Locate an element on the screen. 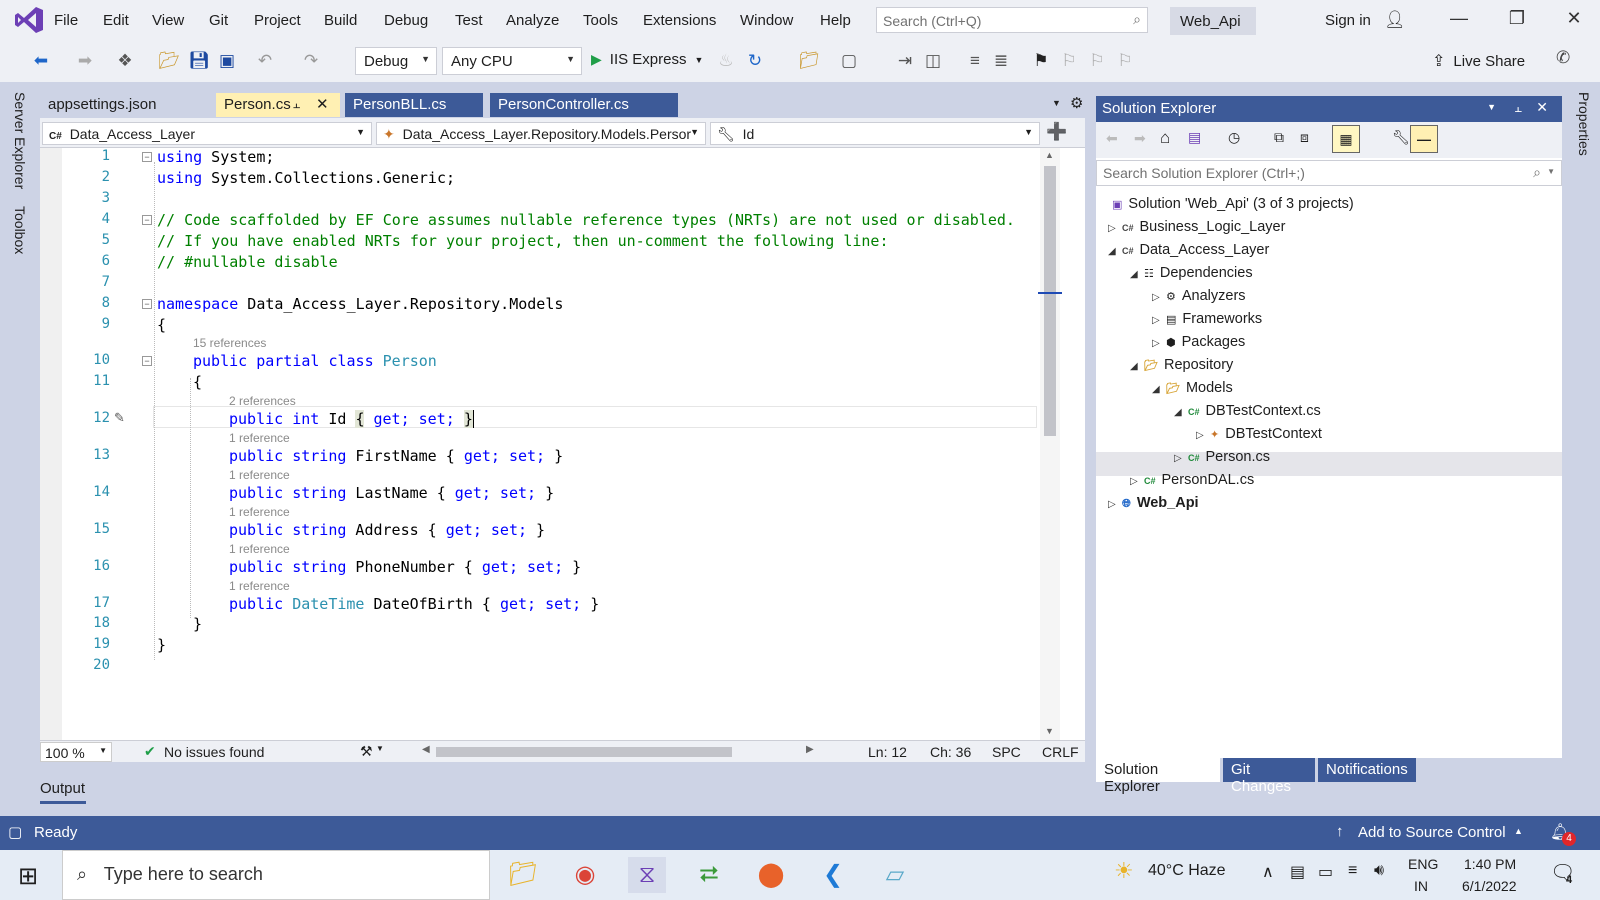 Image resolution: width=1600 pixels, height=900 pixels. menu-project: Project is located at coordinates (277, 20).